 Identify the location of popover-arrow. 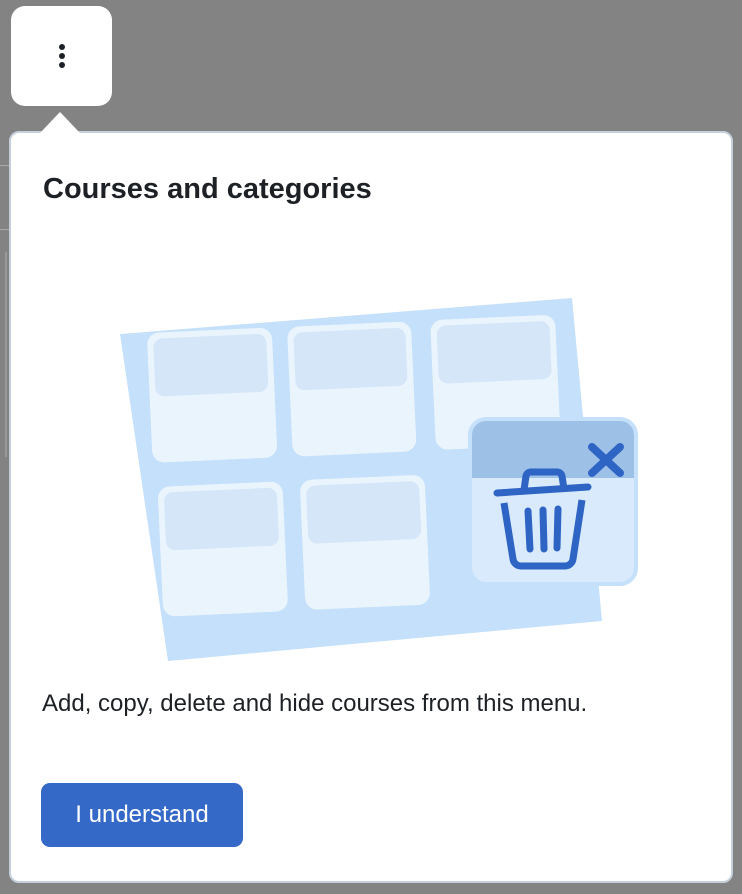
(60, 122).